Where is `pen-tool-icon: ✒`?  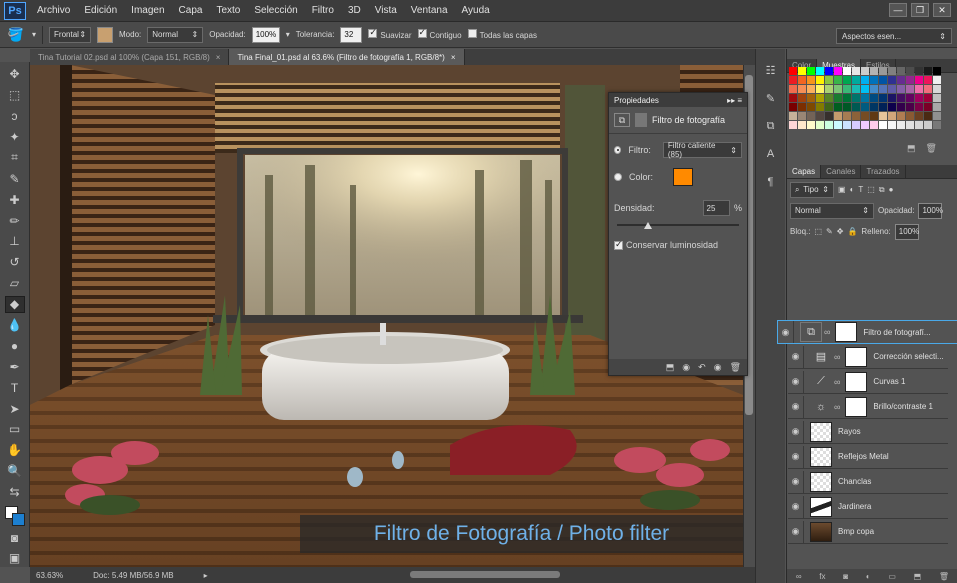 pen-tool-icon: ✒ is located at coordinates (15, 366).